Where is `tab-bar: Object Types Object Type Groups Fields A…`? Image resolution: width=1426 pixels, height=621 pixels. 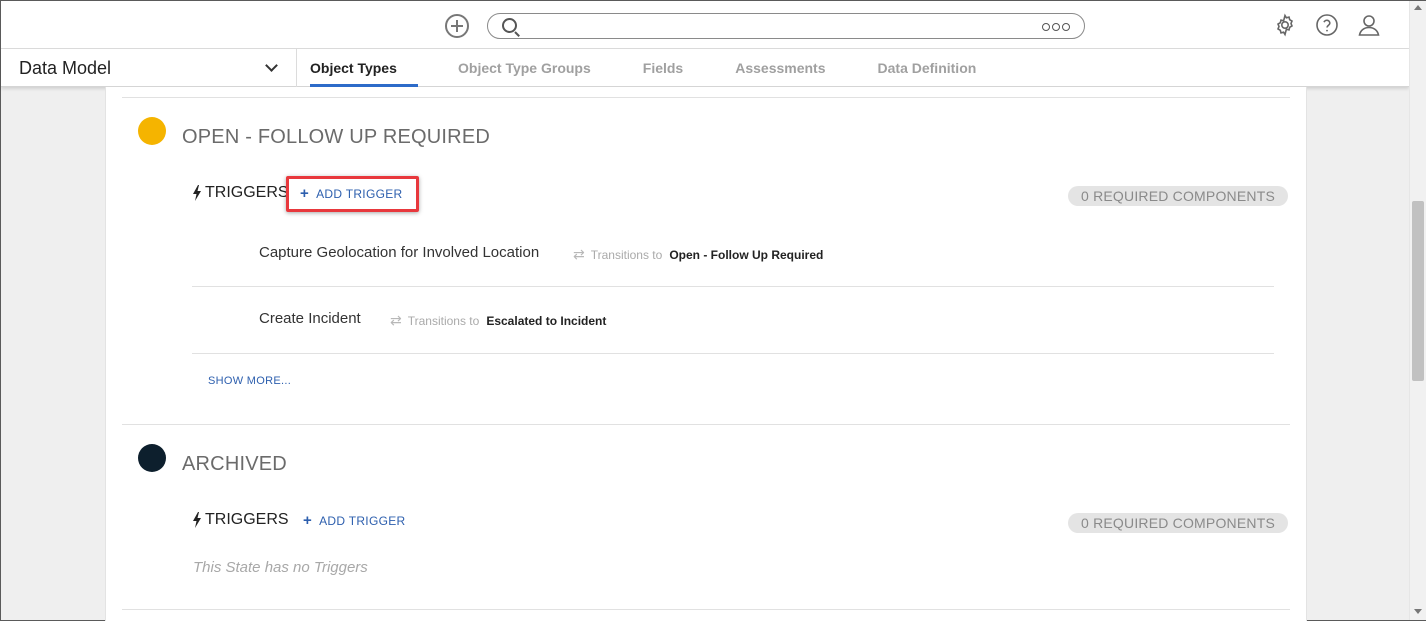
tab-bar: Object Types Object Type Groups Fields A… is located at coordinates (643, 68).